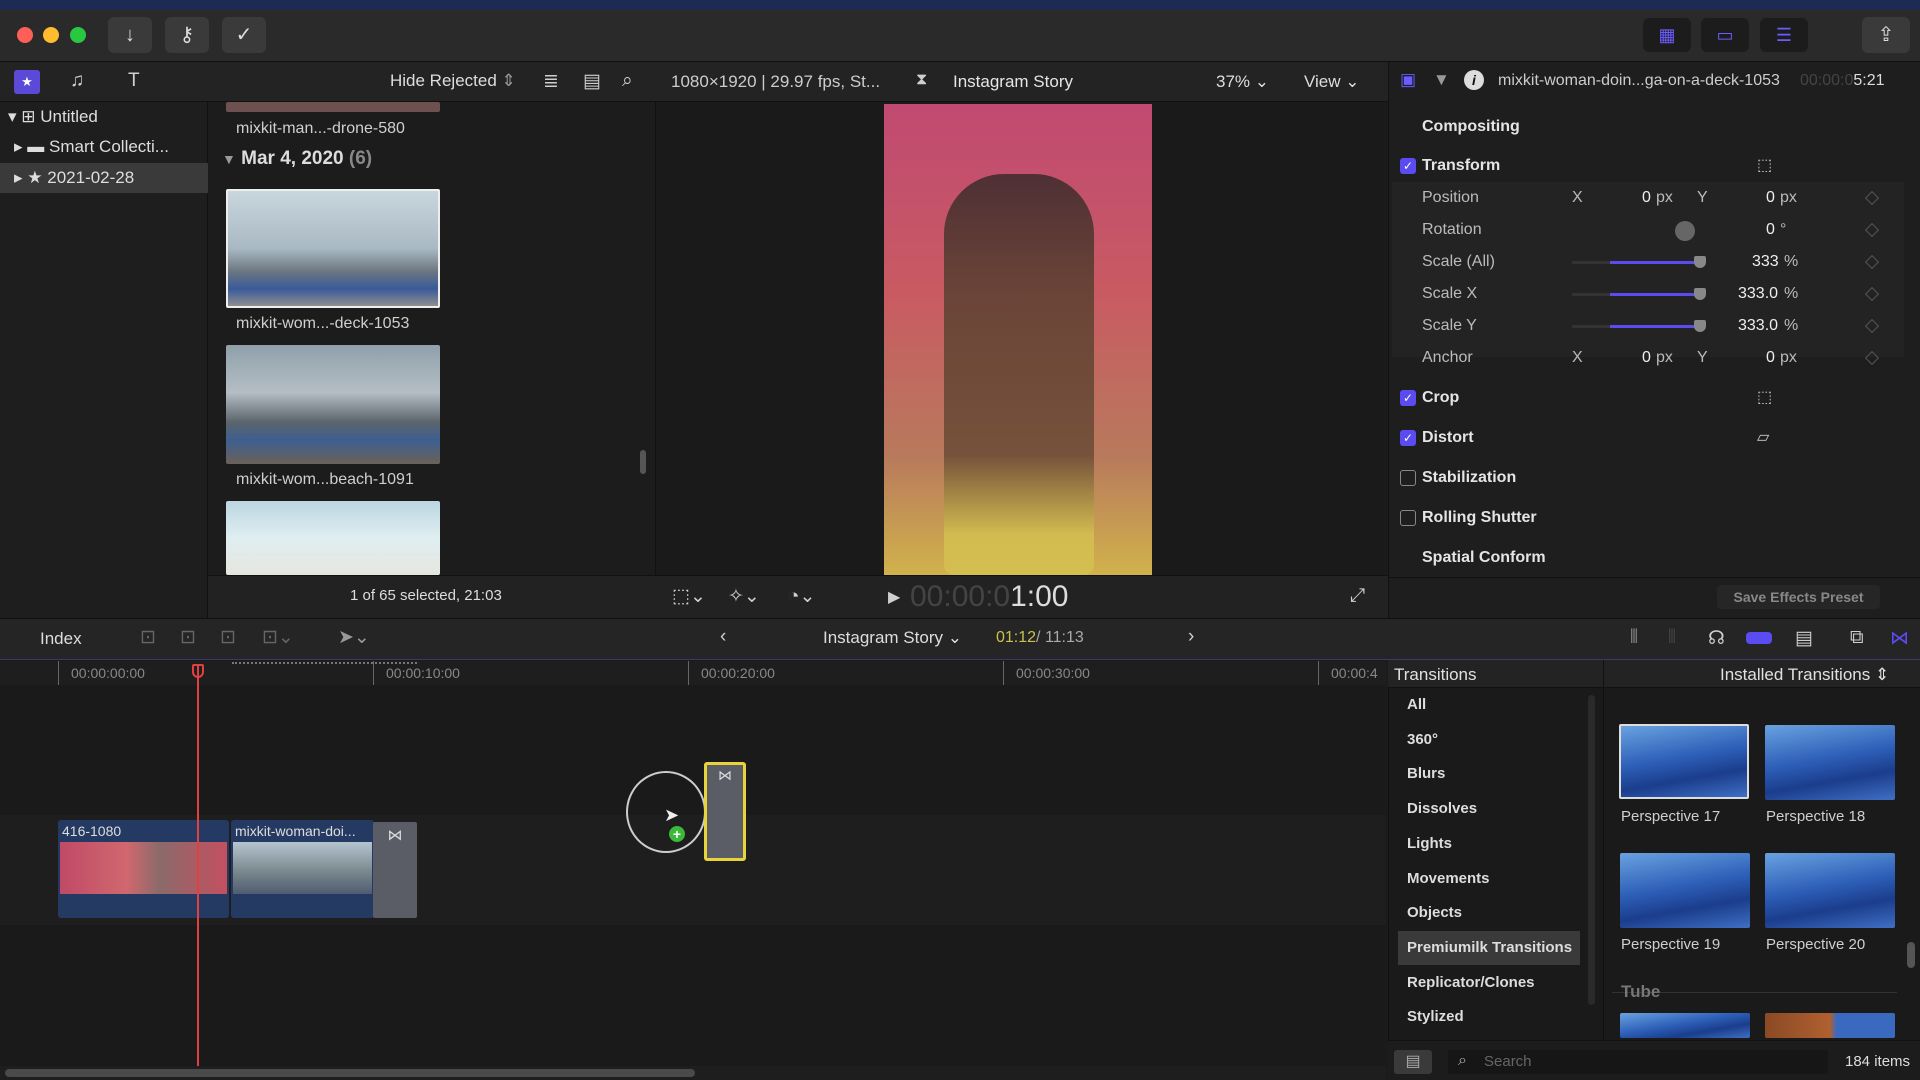  I want to click on anchor-x-field: 0, so click(1646, 358).